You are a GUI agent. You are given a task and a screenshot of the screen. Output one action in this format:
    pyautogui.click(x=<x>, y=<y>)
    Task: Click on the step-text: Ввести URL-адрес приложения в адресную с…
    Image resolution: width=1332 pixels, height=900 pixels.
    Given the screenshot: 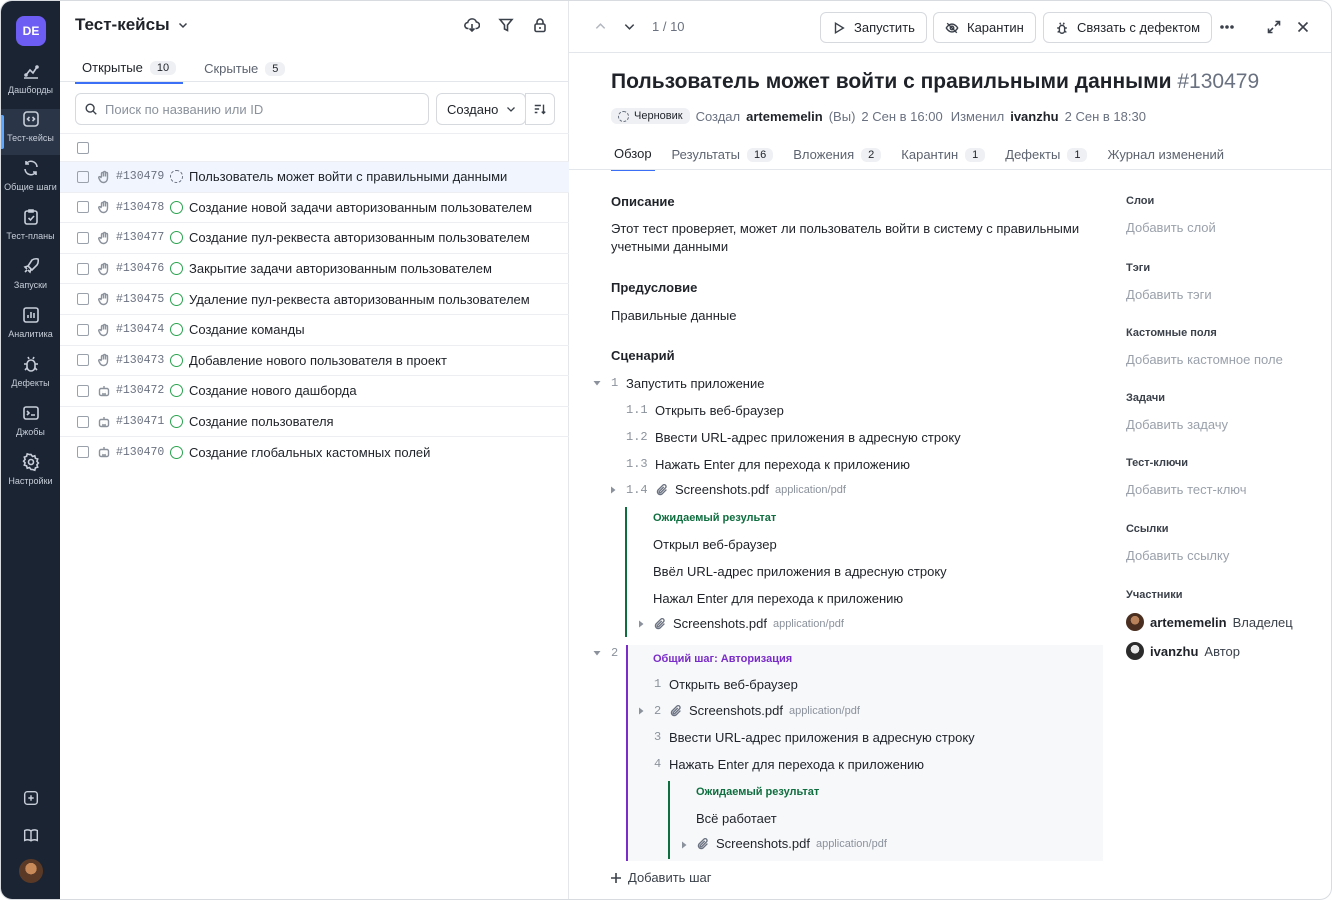 What is the action you would take?
    pyautogui.click(x=808, y=438)
    